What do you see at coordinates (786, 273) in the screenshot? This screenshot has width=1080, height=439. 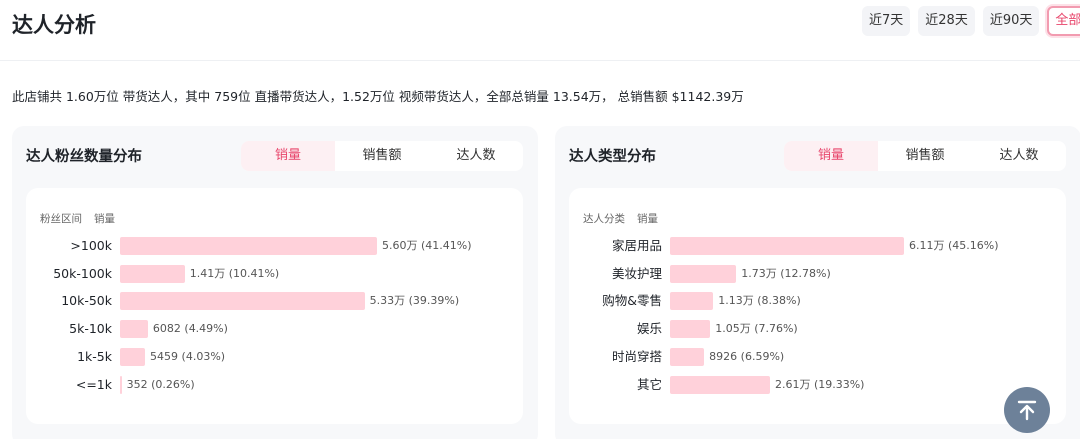 I see `value-label: 1.73万 (12.78%)` at bounding box center [786, 273].